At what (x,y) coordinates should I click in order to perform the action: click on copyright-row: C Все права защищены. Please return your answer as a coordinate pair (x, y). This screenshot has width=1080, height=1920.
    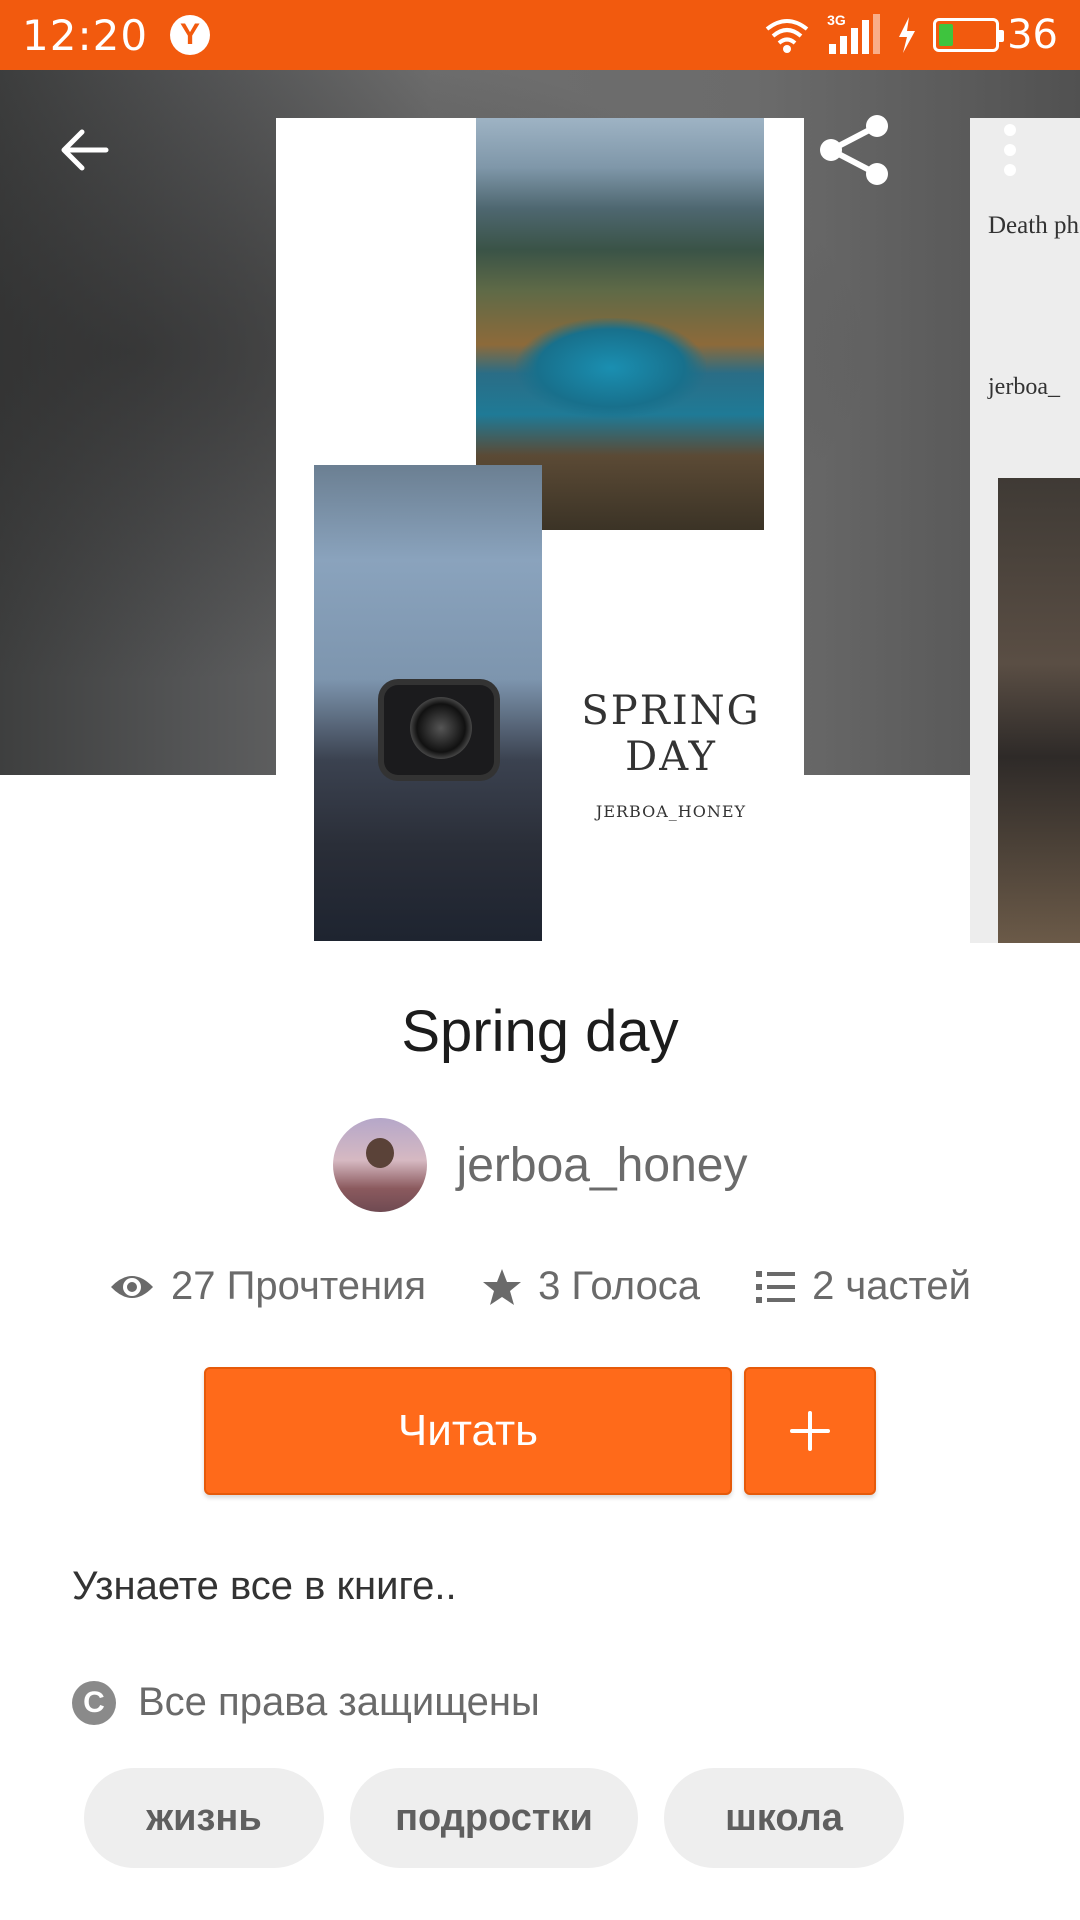
    Looking at the image, I should click on (306, 1702).